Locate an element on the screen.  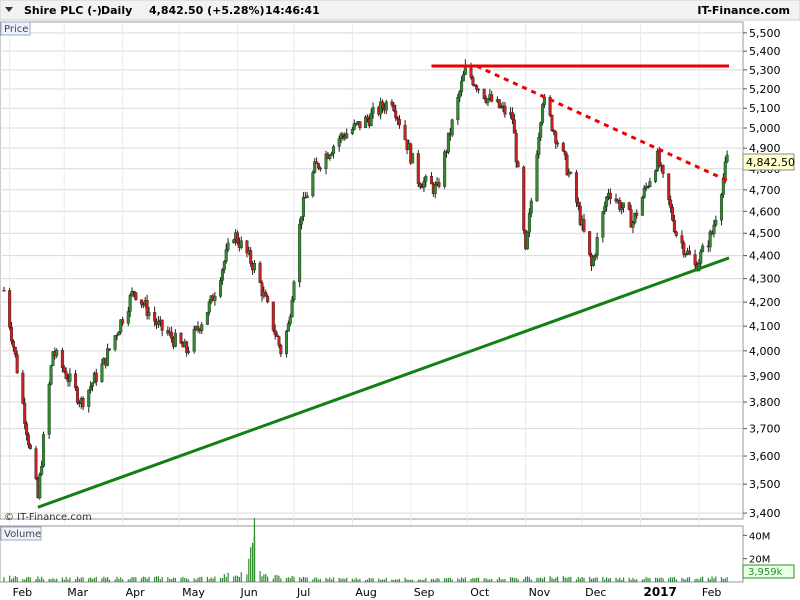
y-tick-label: 3,700 is located at coordinates (765, 429).